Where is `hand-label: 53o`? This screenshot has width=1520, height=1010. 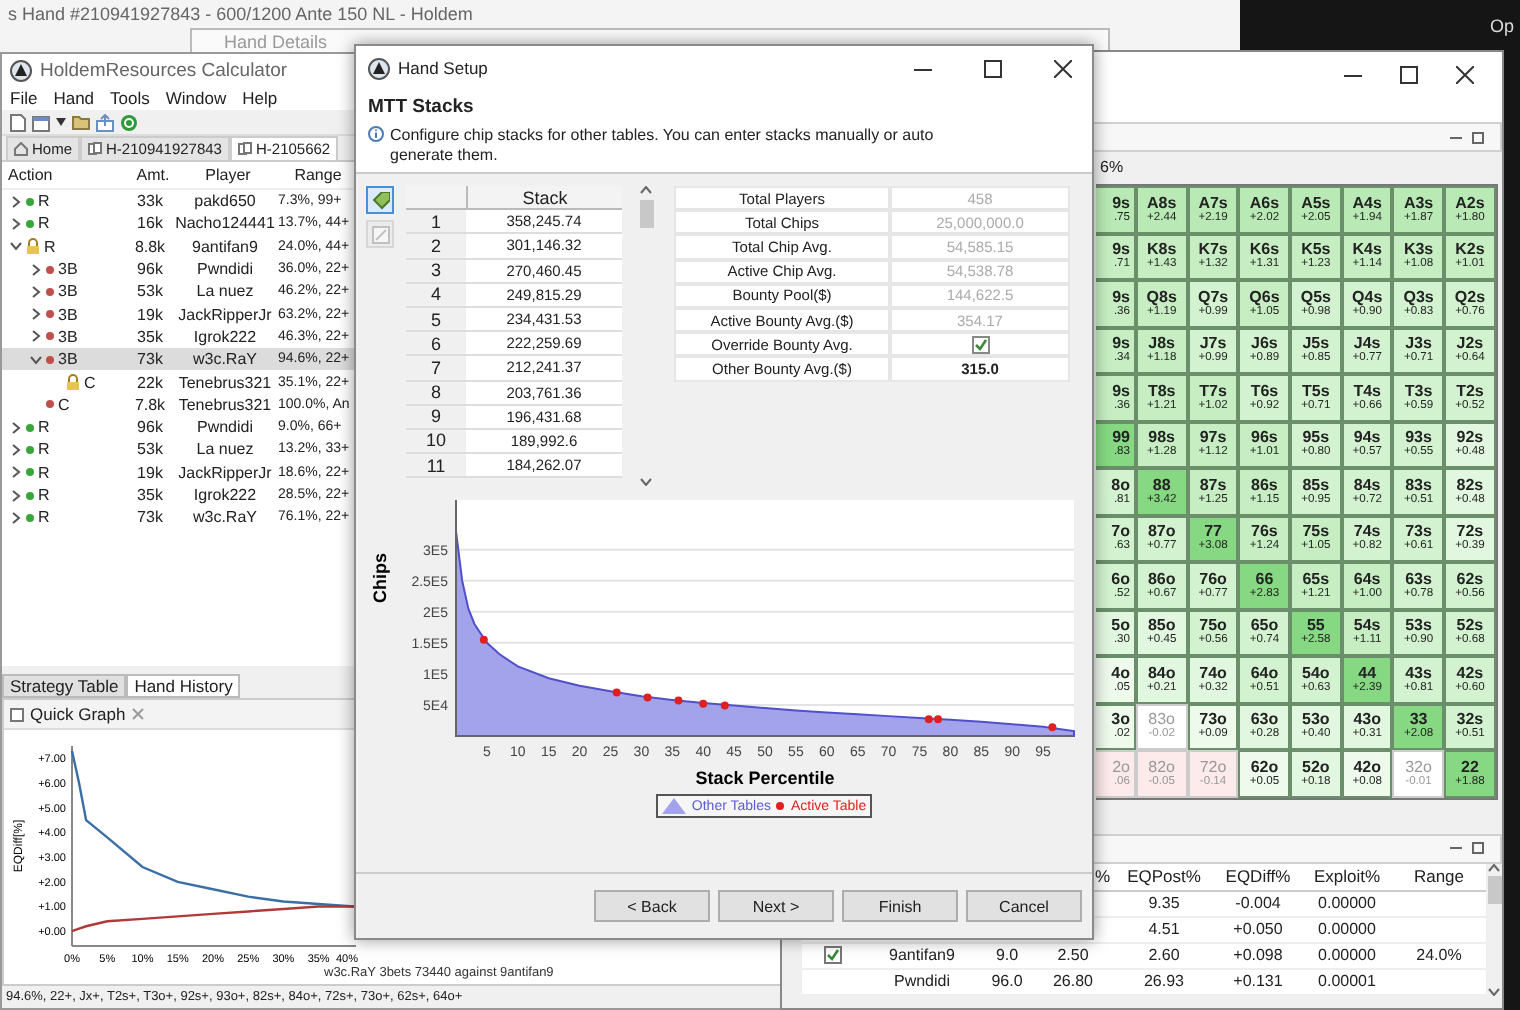
hand-label: 53o is located at coordinates (1316, 720).